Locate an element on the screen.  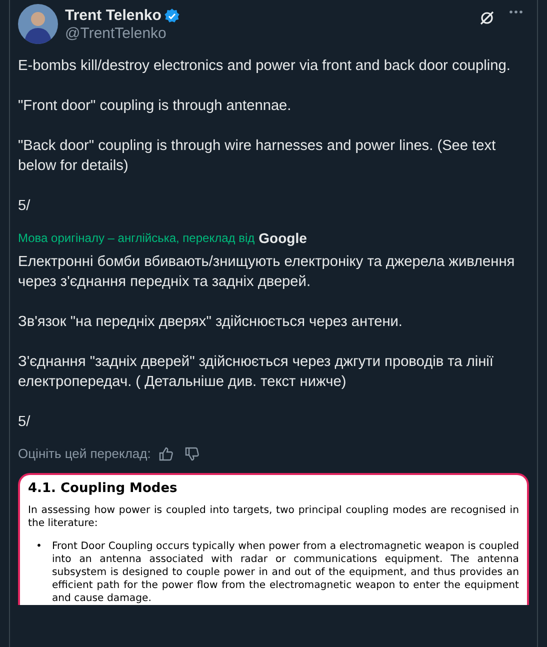
translated-text: З'єднання "задніх дверей" здійснюється через джгути проводів та лінії електропередач. ( Детальніше див. текст нижче) is located at coordinates (256, 372).